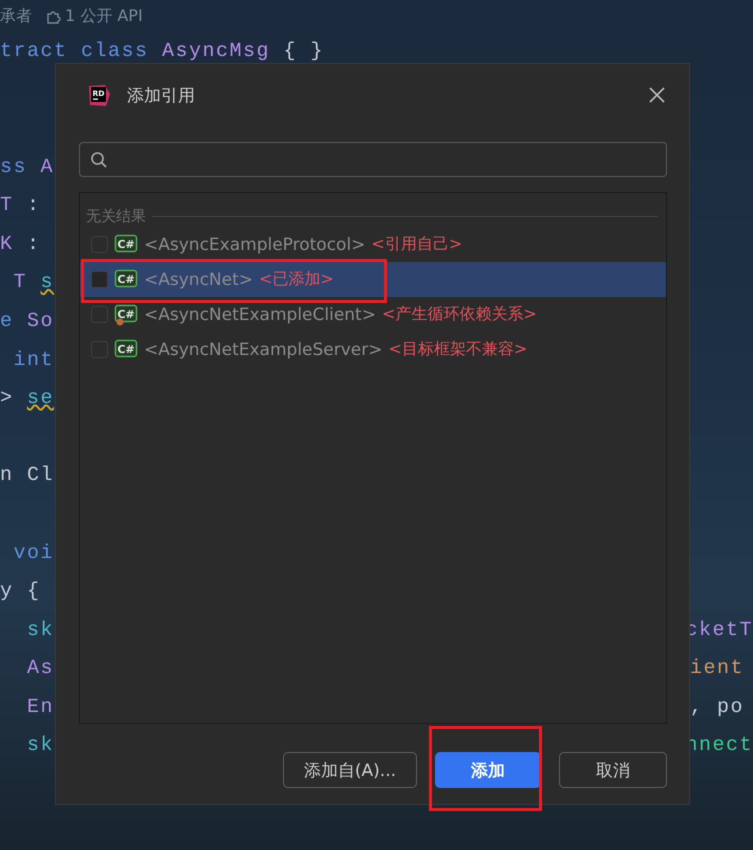  What do you see at coordinates (47, 282) in the screenshot?
I see `code-text: s` at bounding box center [47, 282].